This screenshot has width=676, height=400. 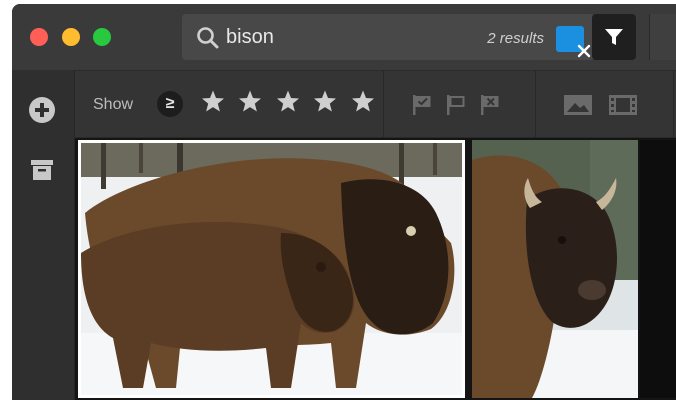 I want to click on search-icon, so click(x=208, y=38).